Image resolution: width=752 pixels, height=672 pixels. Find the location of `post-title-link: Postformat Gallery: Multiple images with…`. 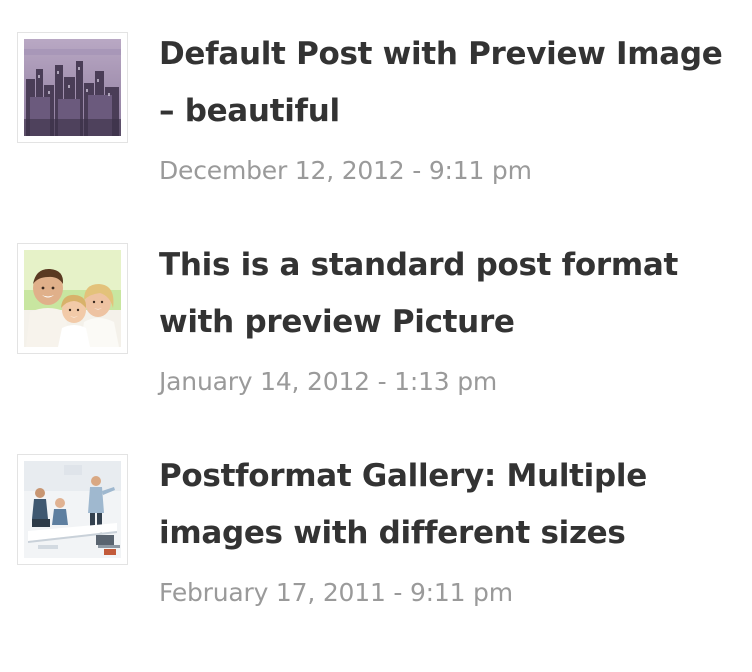

post-title-link: Postformat Gallery: Multiple images with… is located at coordinates (449, 505).